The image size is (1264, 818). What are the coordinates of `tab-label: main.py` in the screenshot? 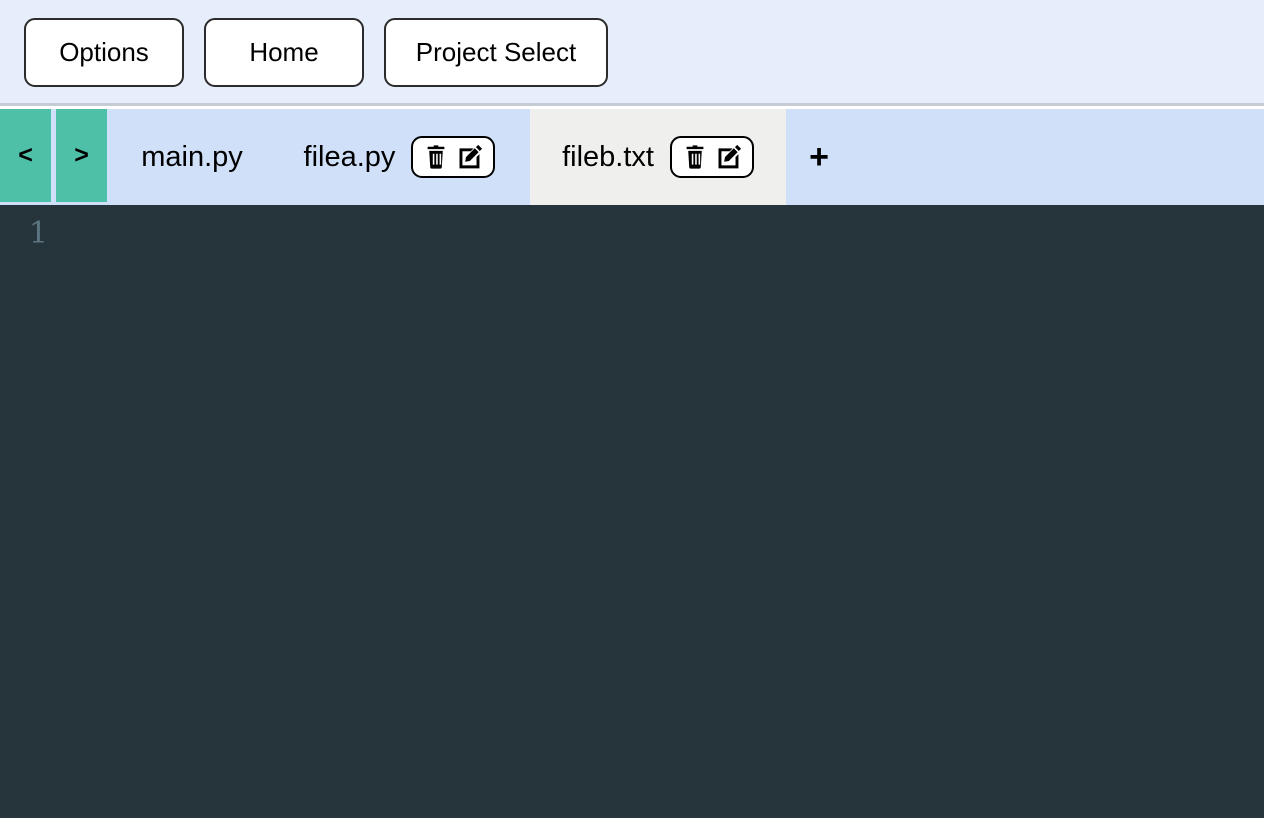 It's located at (192, 156).